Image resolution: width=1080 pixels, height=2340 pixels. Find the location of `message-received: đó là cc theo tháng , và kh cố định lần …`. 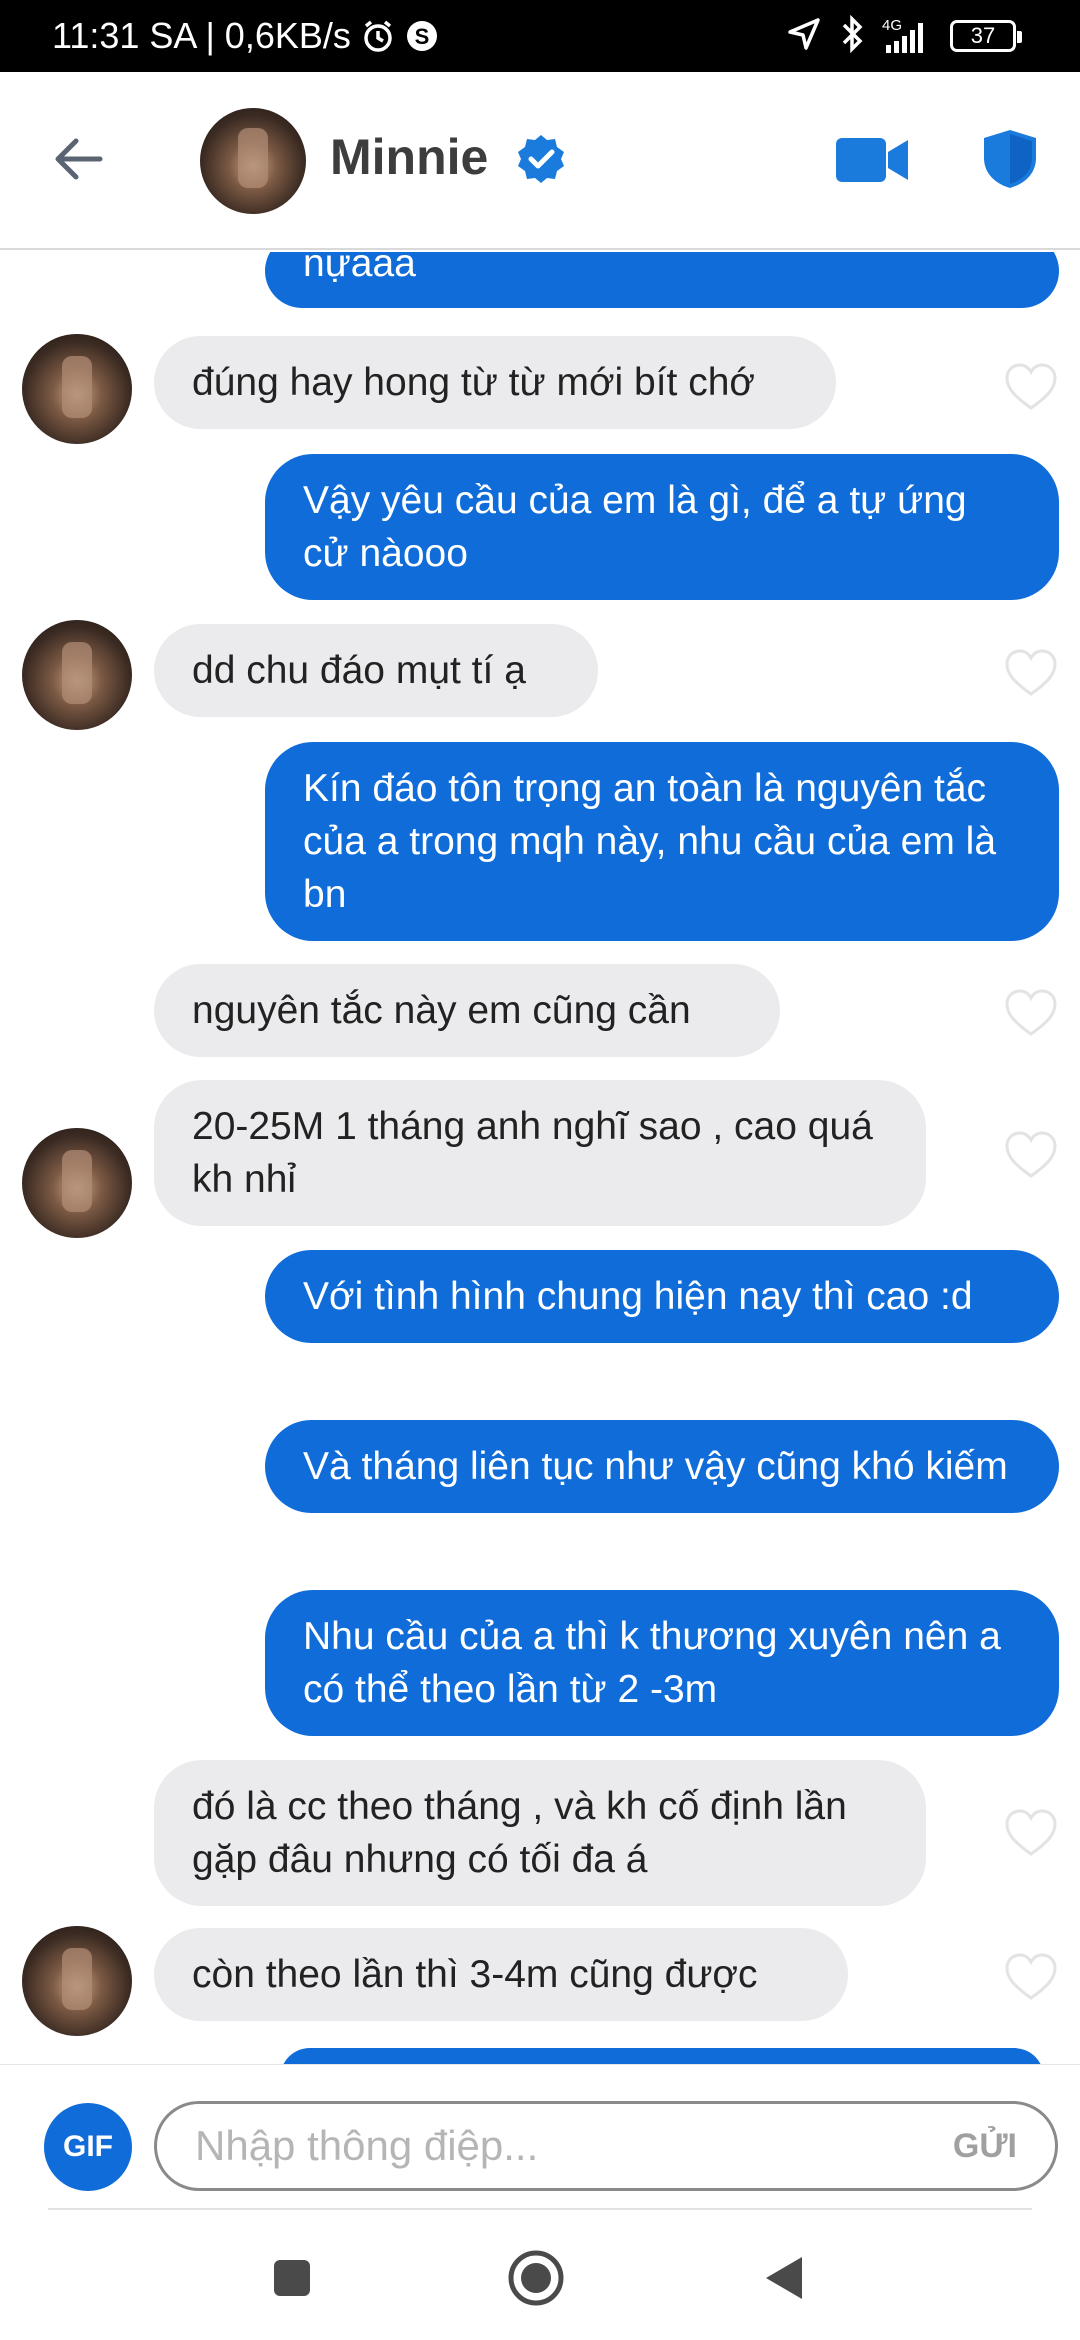

message-received: đó là cc theo tháng , và kh cố định lần … is located at coordinates (540, 1833).